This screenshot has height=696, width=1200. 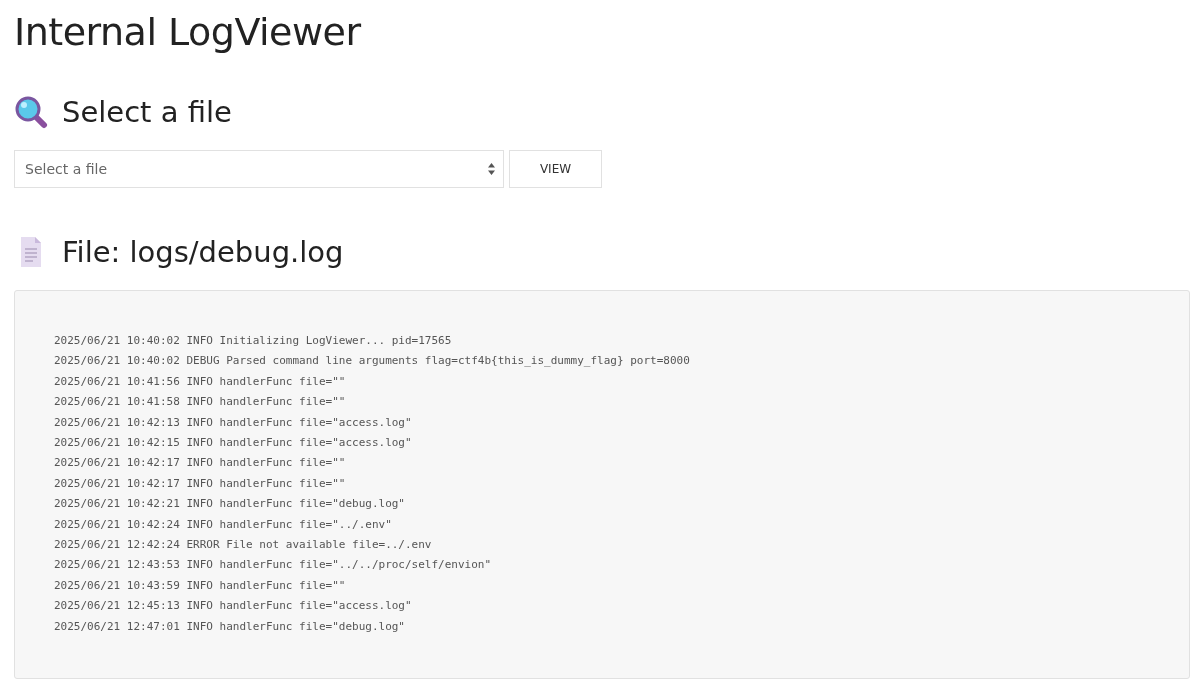 What do you see at coordinates (200, 381) in the screenshot?
I see `log-line: 2025/06/21 10:41:56 INFO handlerFunc file=""` at bounding box center [200, 381].